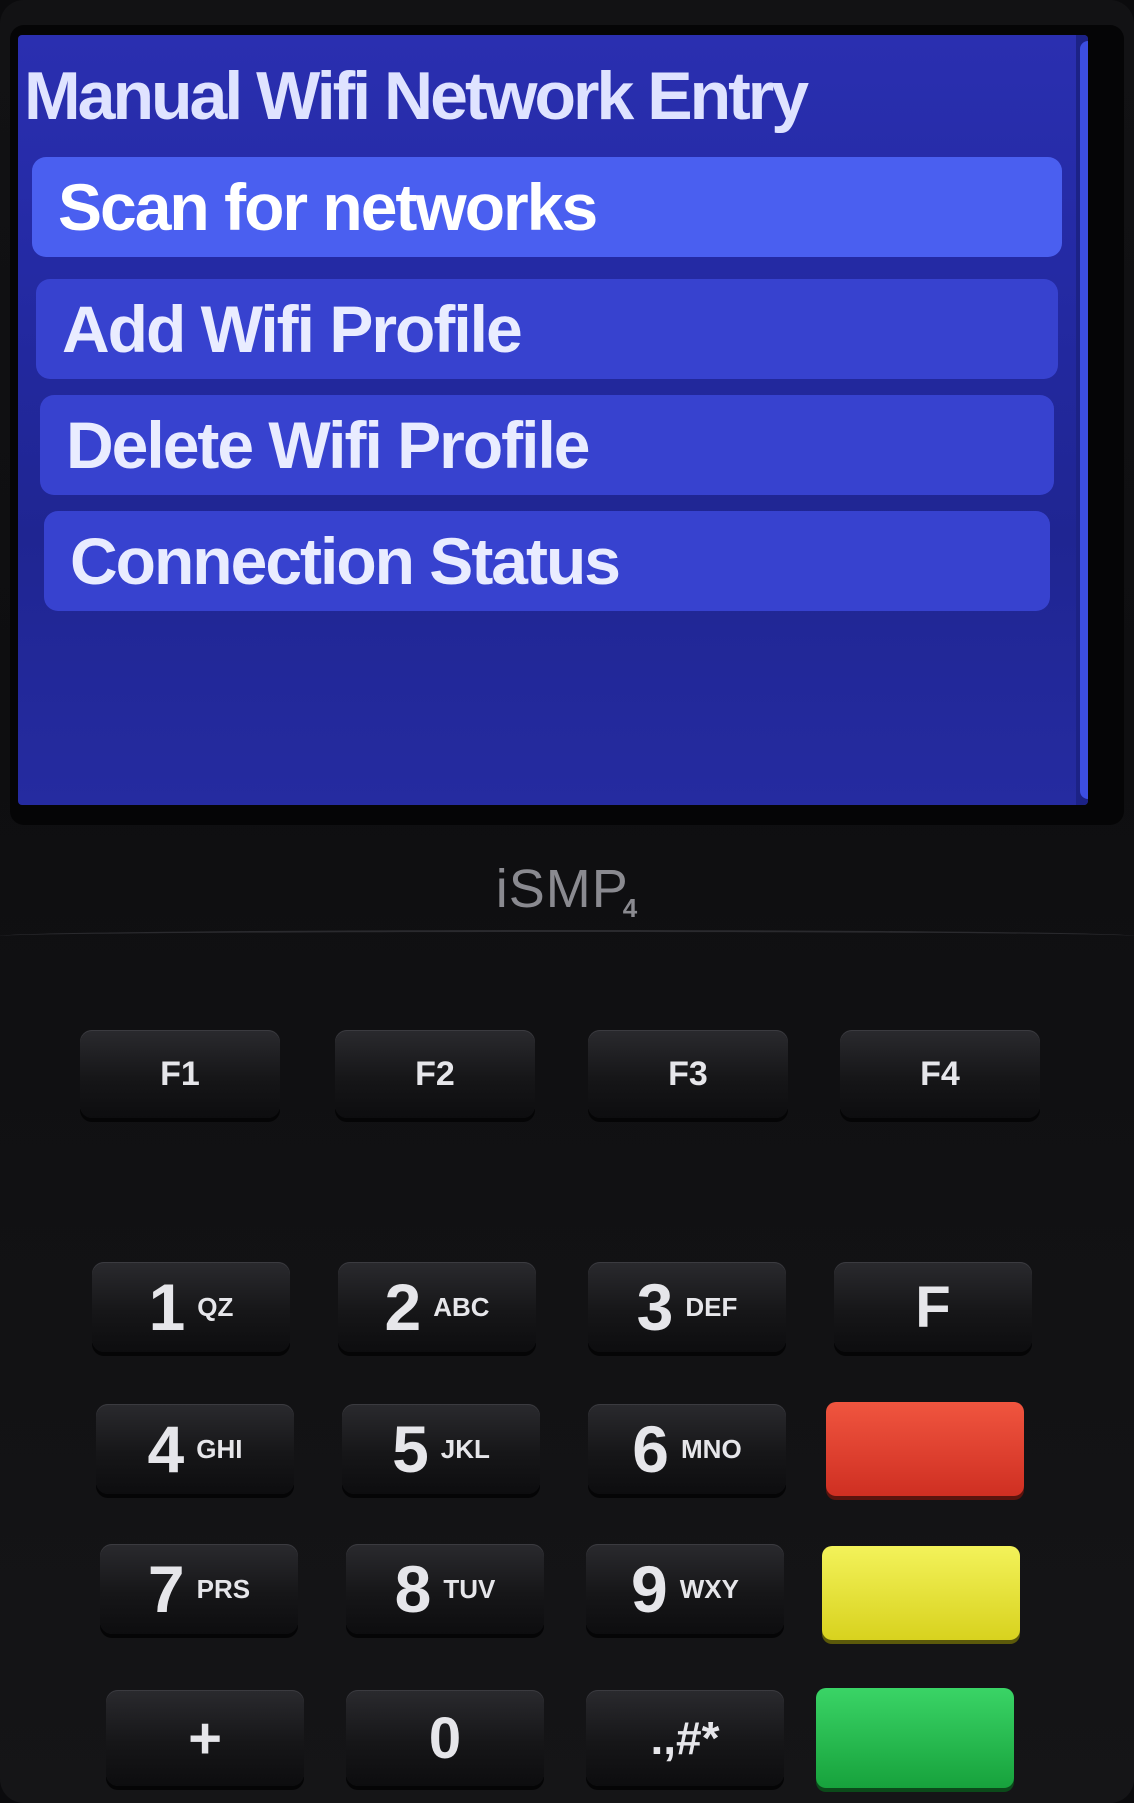  I want to click on key-3-letters: DEF, so click(711, 1306).